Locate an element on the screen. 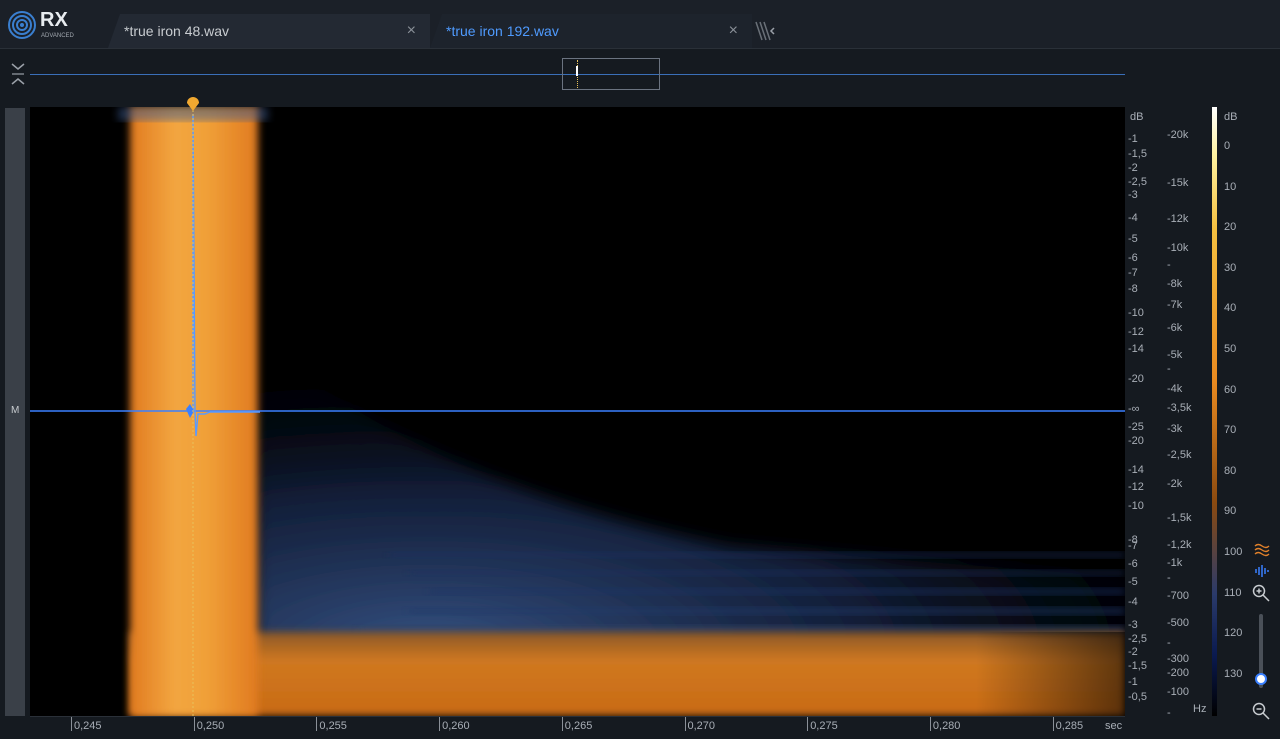  frequency-unit: Hz is located at coordinates (1200, 709).